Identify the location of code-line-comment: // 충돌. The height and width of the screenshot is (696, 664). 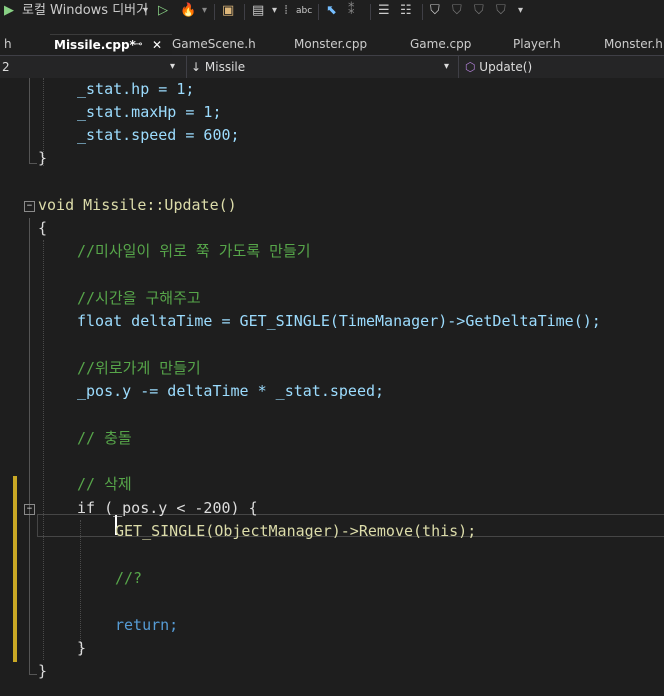
(104, 438).